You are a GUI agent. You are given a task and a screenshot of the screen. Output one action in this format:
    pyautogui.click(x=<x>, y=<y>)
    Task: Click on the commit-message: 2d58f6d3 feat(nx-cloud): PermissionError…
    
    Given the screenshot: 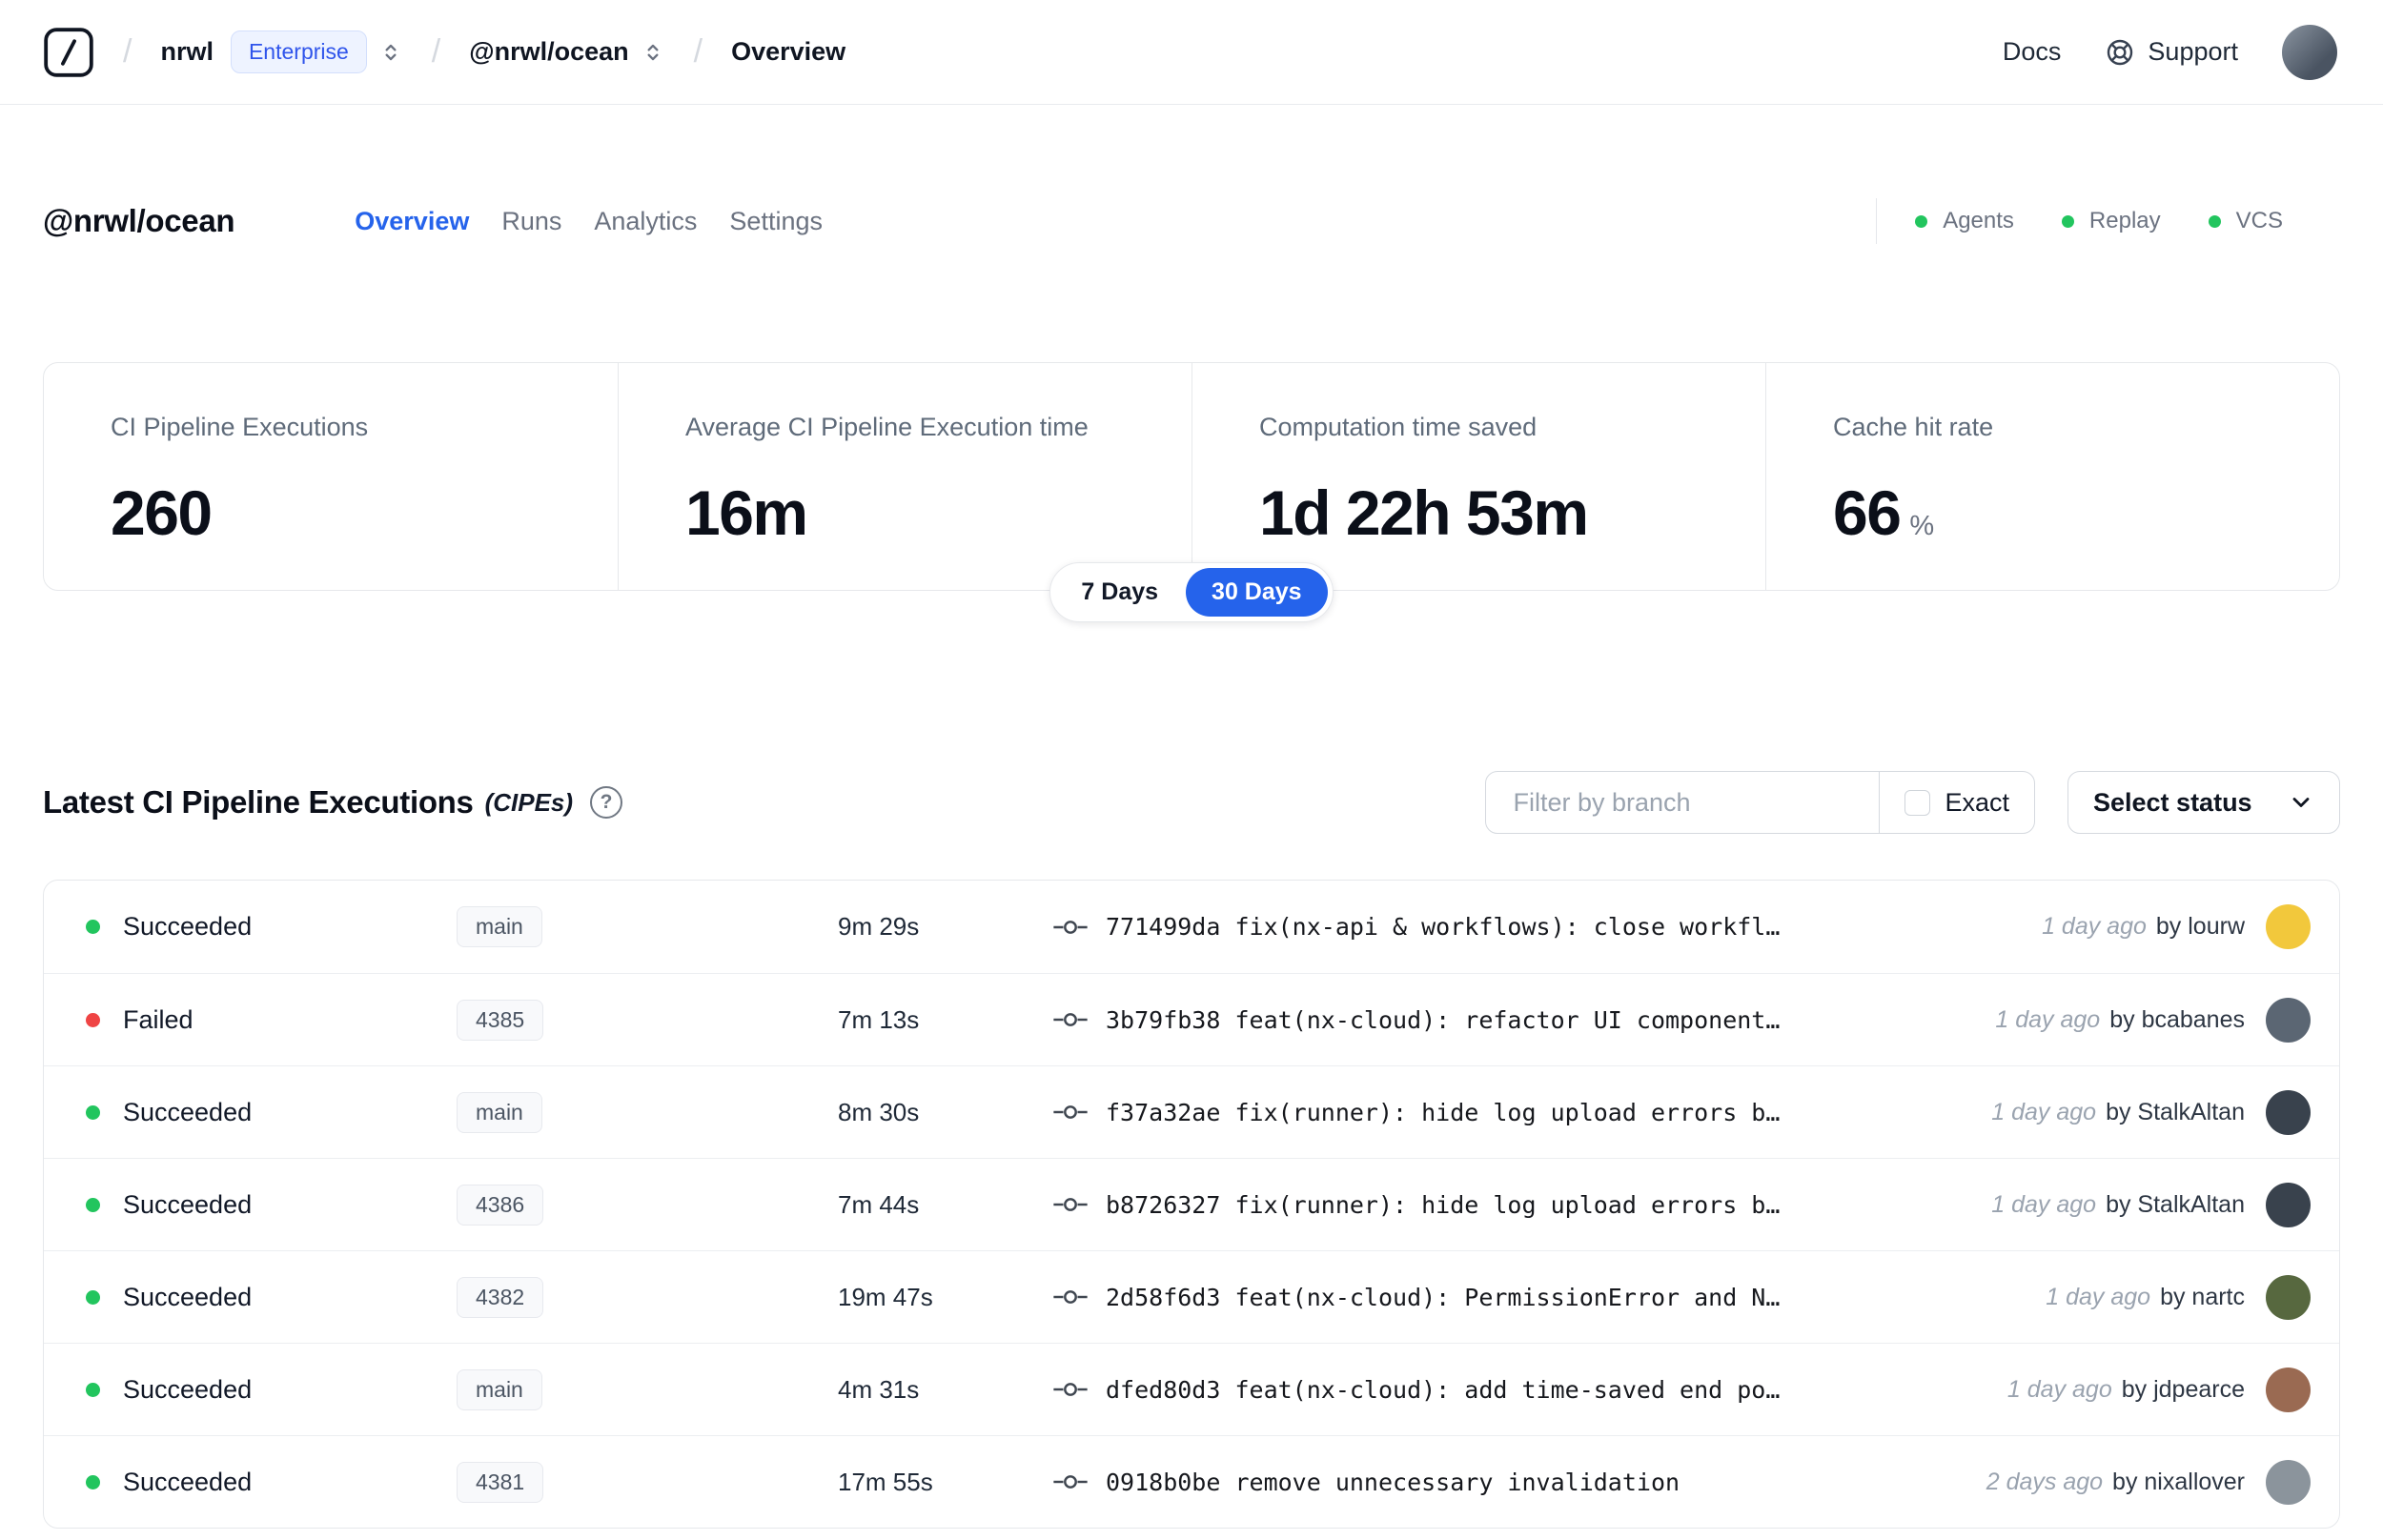 What is the action you would take?
    pyautogui.click(x=1576, y=1297)
    